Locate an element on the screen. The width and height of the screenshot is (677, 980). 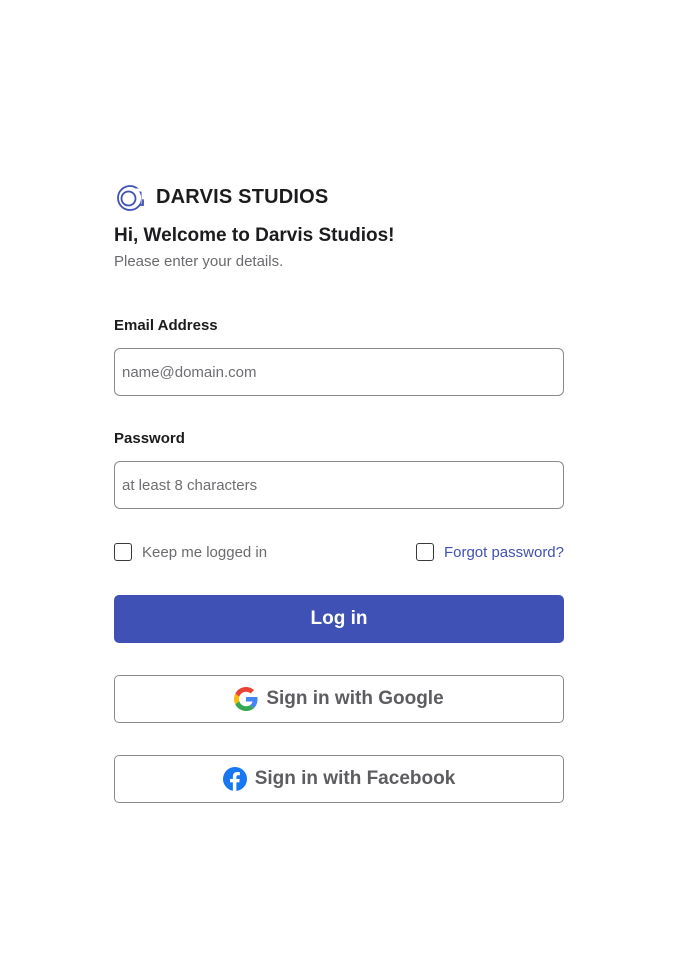
password-field is located at coordinates (339, 485).